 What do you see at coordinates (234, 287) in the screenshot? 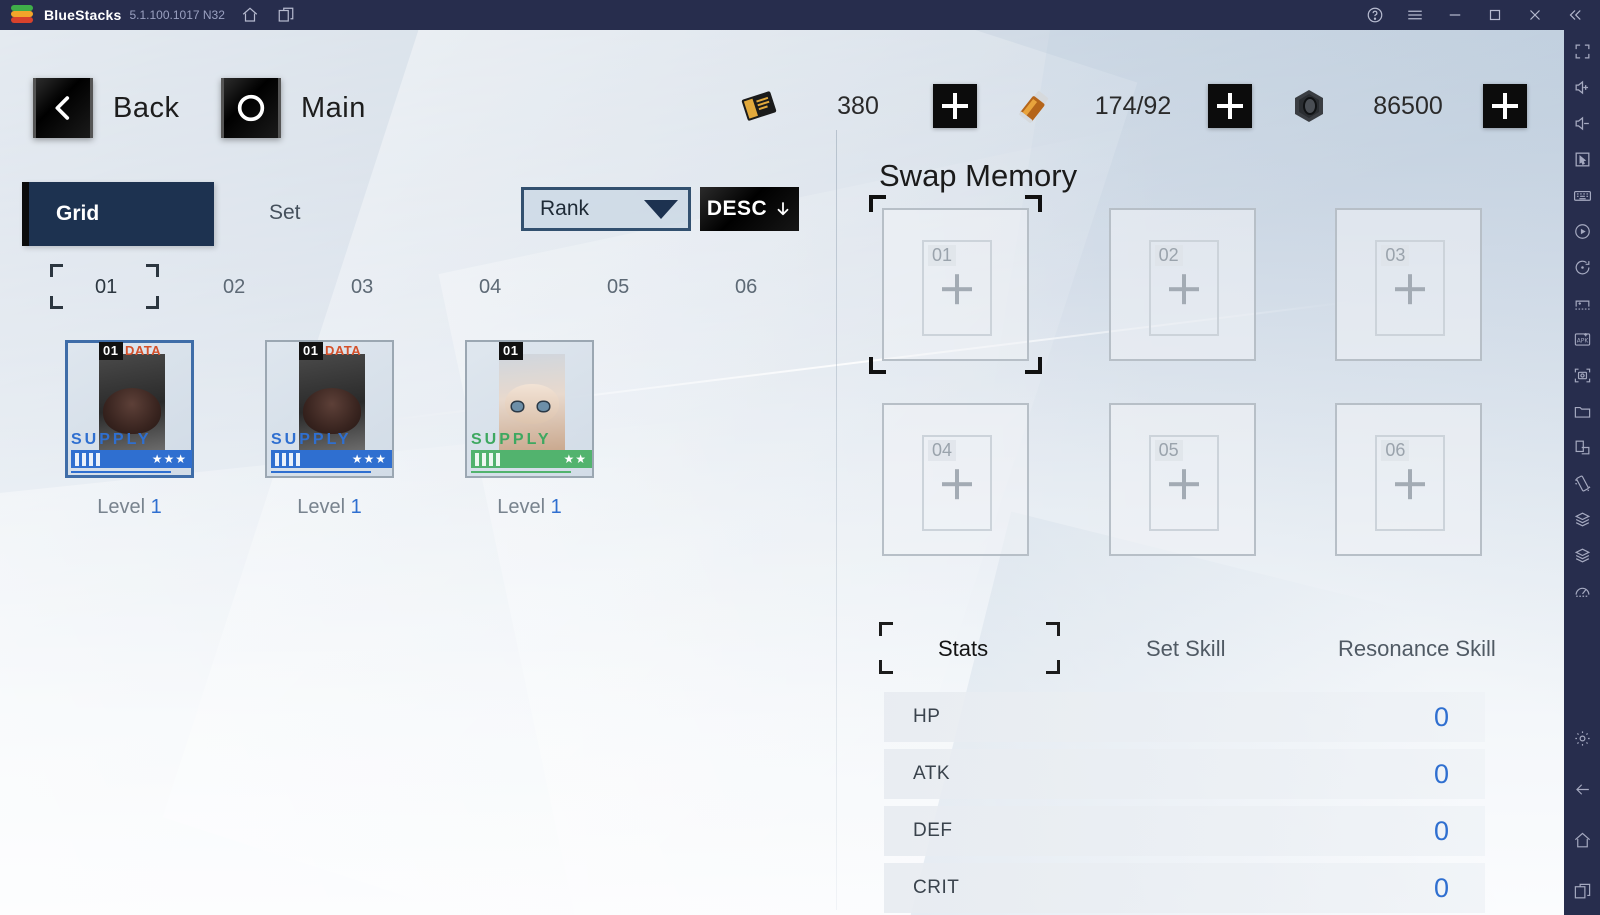
I see `slot-number-02: 02` at bounding box center [234, 287].